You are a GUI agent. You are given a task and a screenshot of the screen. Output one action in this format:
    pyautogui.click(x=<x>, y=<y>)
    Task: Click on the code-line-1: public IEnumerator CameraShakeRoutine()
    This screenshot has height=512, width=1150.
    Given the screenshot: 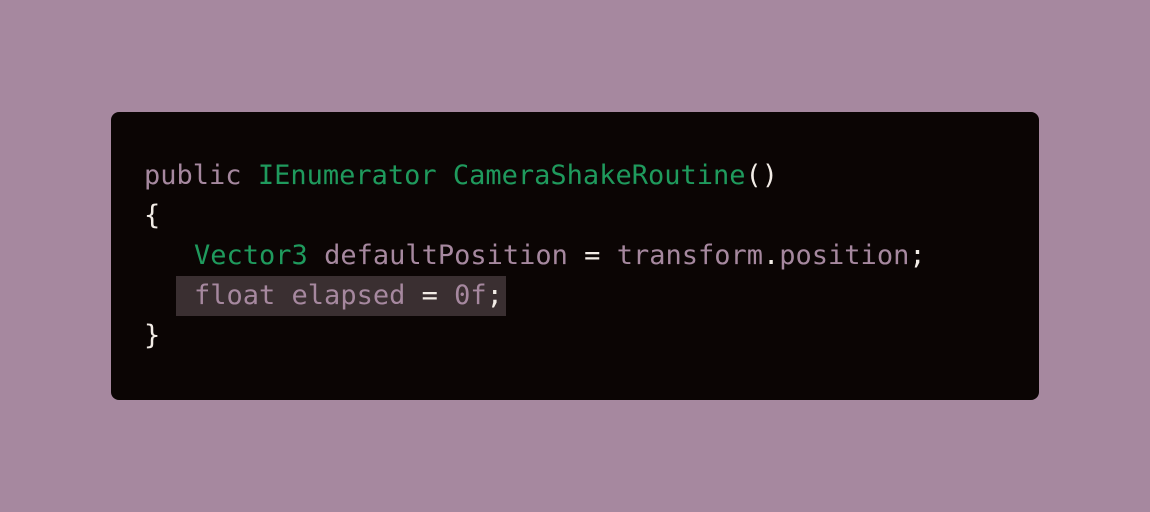 What is the action you would take?
    pyautogui.click(x=535, y=176)
    